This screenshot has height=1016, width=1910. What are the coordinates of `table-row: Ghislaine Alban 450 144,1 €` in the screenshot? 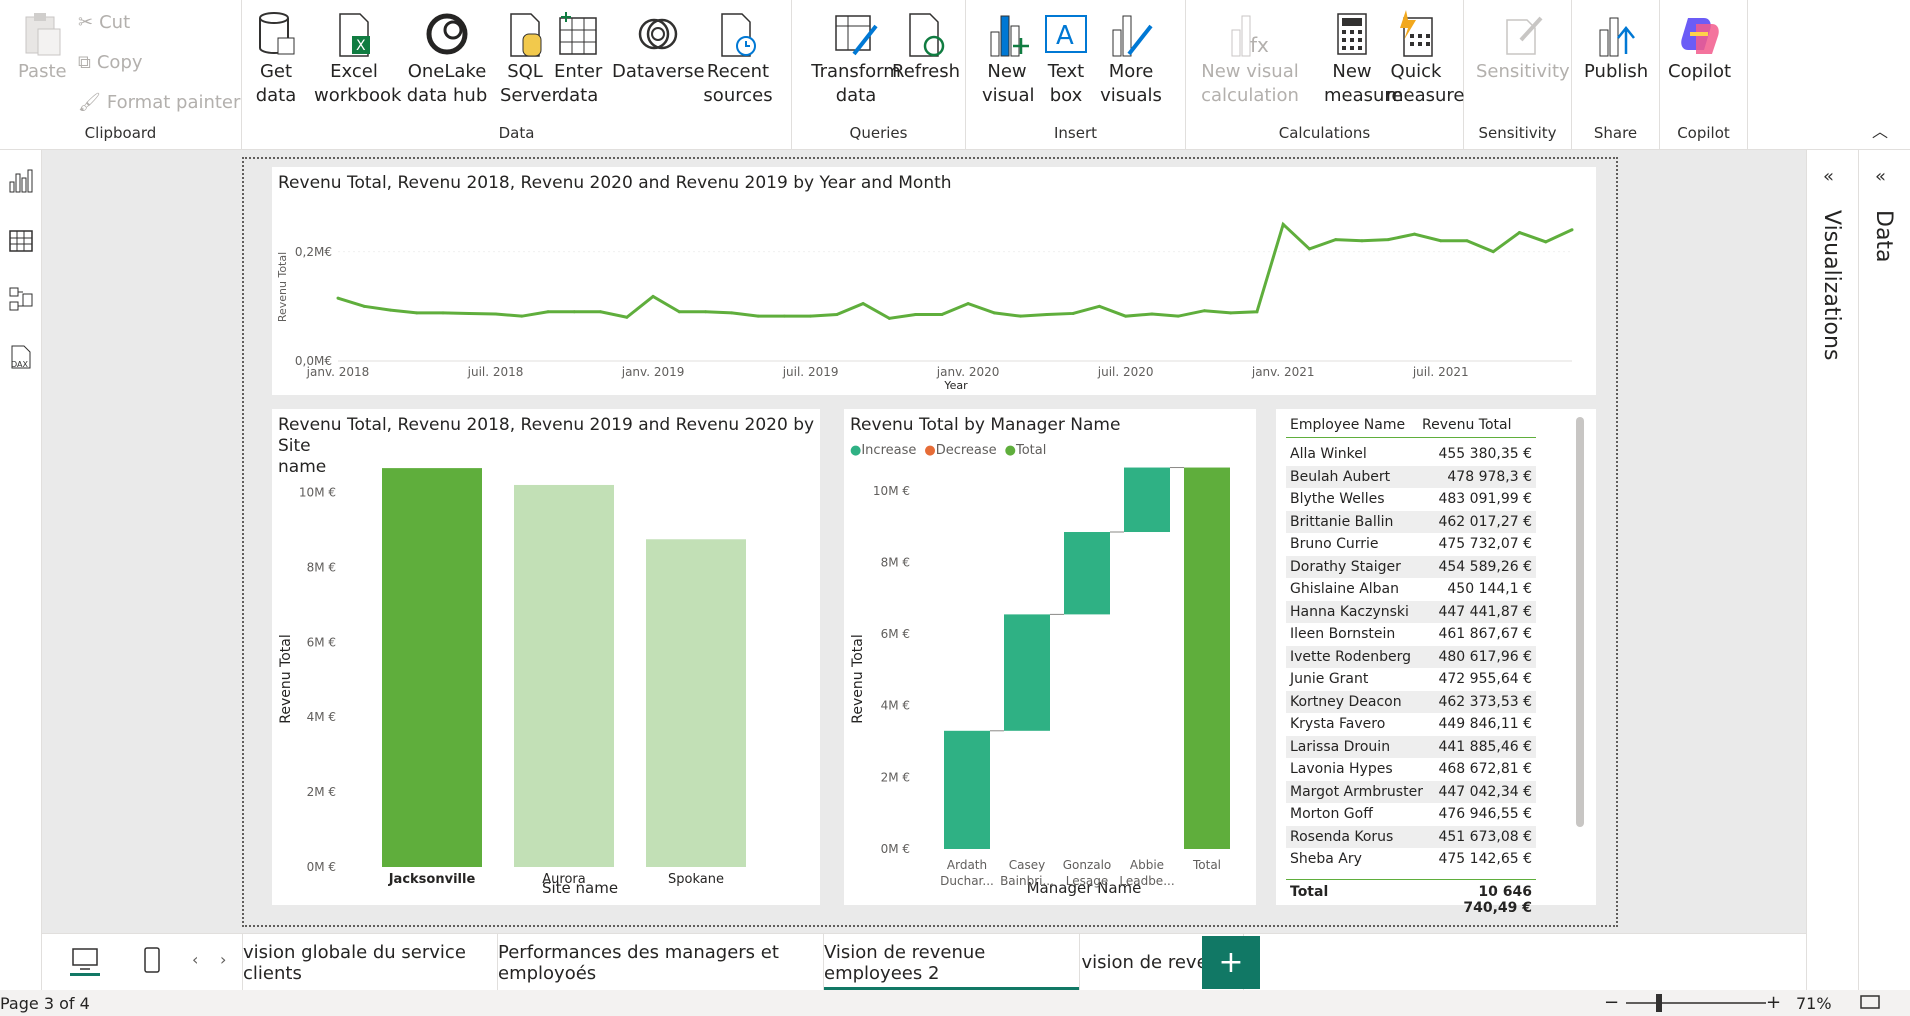 It's located at (1411, 589).